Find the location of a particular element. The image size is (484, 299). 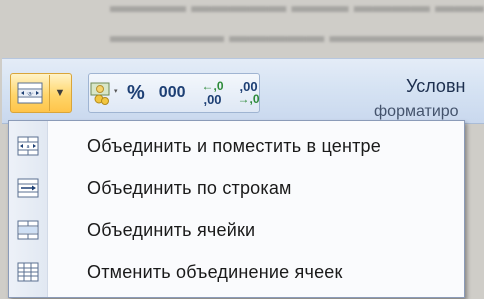

merge-cells-icon is located at coordinates (28, 230).